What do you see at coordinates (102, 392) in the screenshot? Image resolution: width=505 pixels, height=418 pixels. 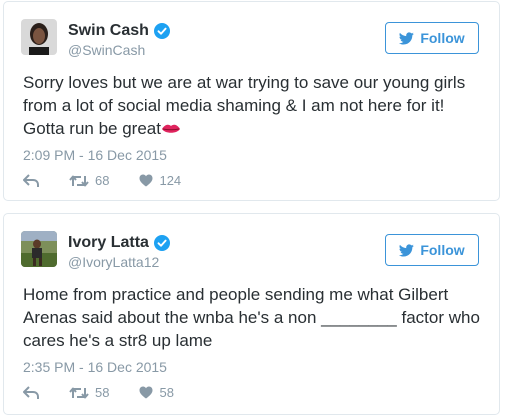 I see `retweet-count: 58` at bounding box center [102, 392].